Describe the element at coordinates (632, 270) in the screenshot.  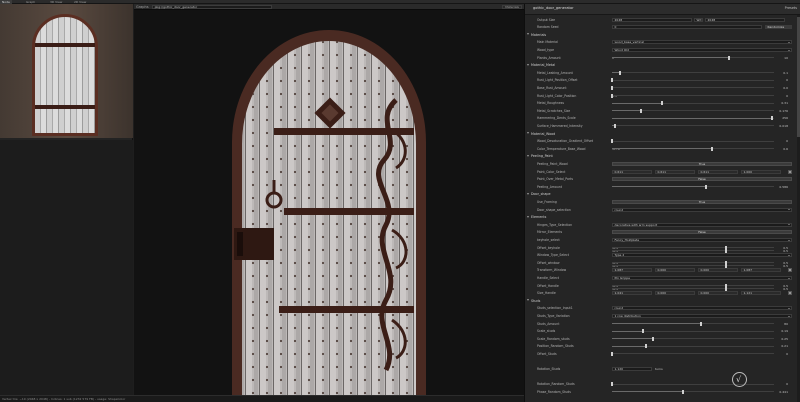
I see `vector-component-1: 1.087` at that location.